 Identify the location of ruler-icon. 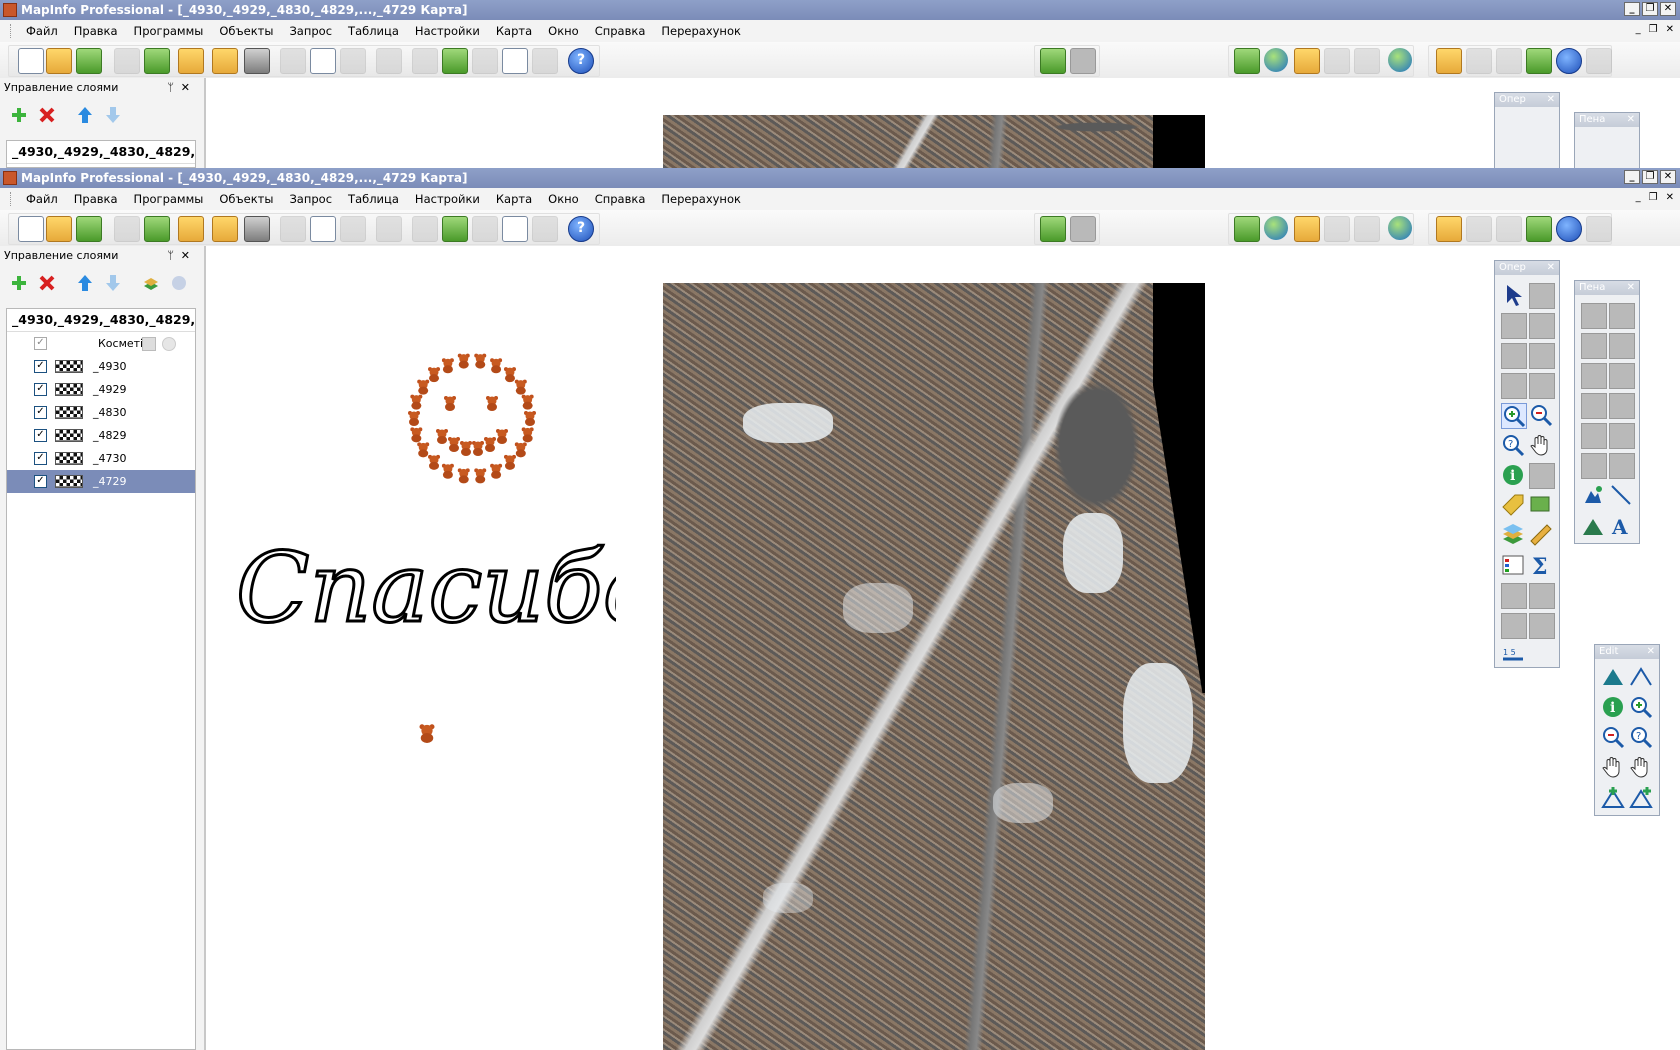
(1541, 535).